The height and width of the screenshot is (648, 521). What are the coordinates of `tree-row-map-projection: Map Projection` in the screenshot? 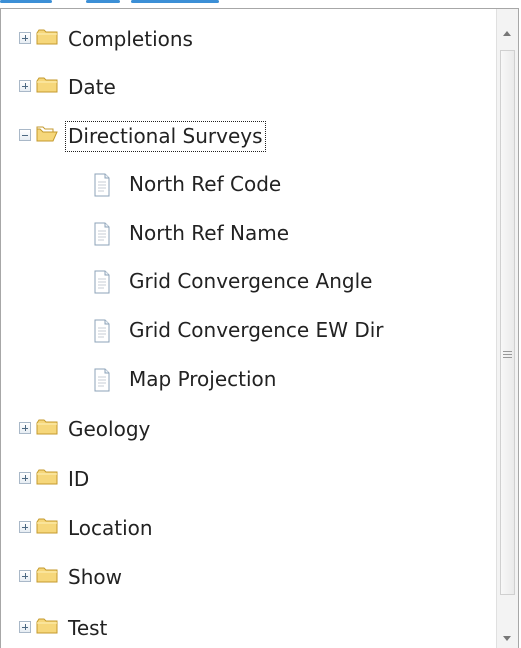 It's located at (211, 380).